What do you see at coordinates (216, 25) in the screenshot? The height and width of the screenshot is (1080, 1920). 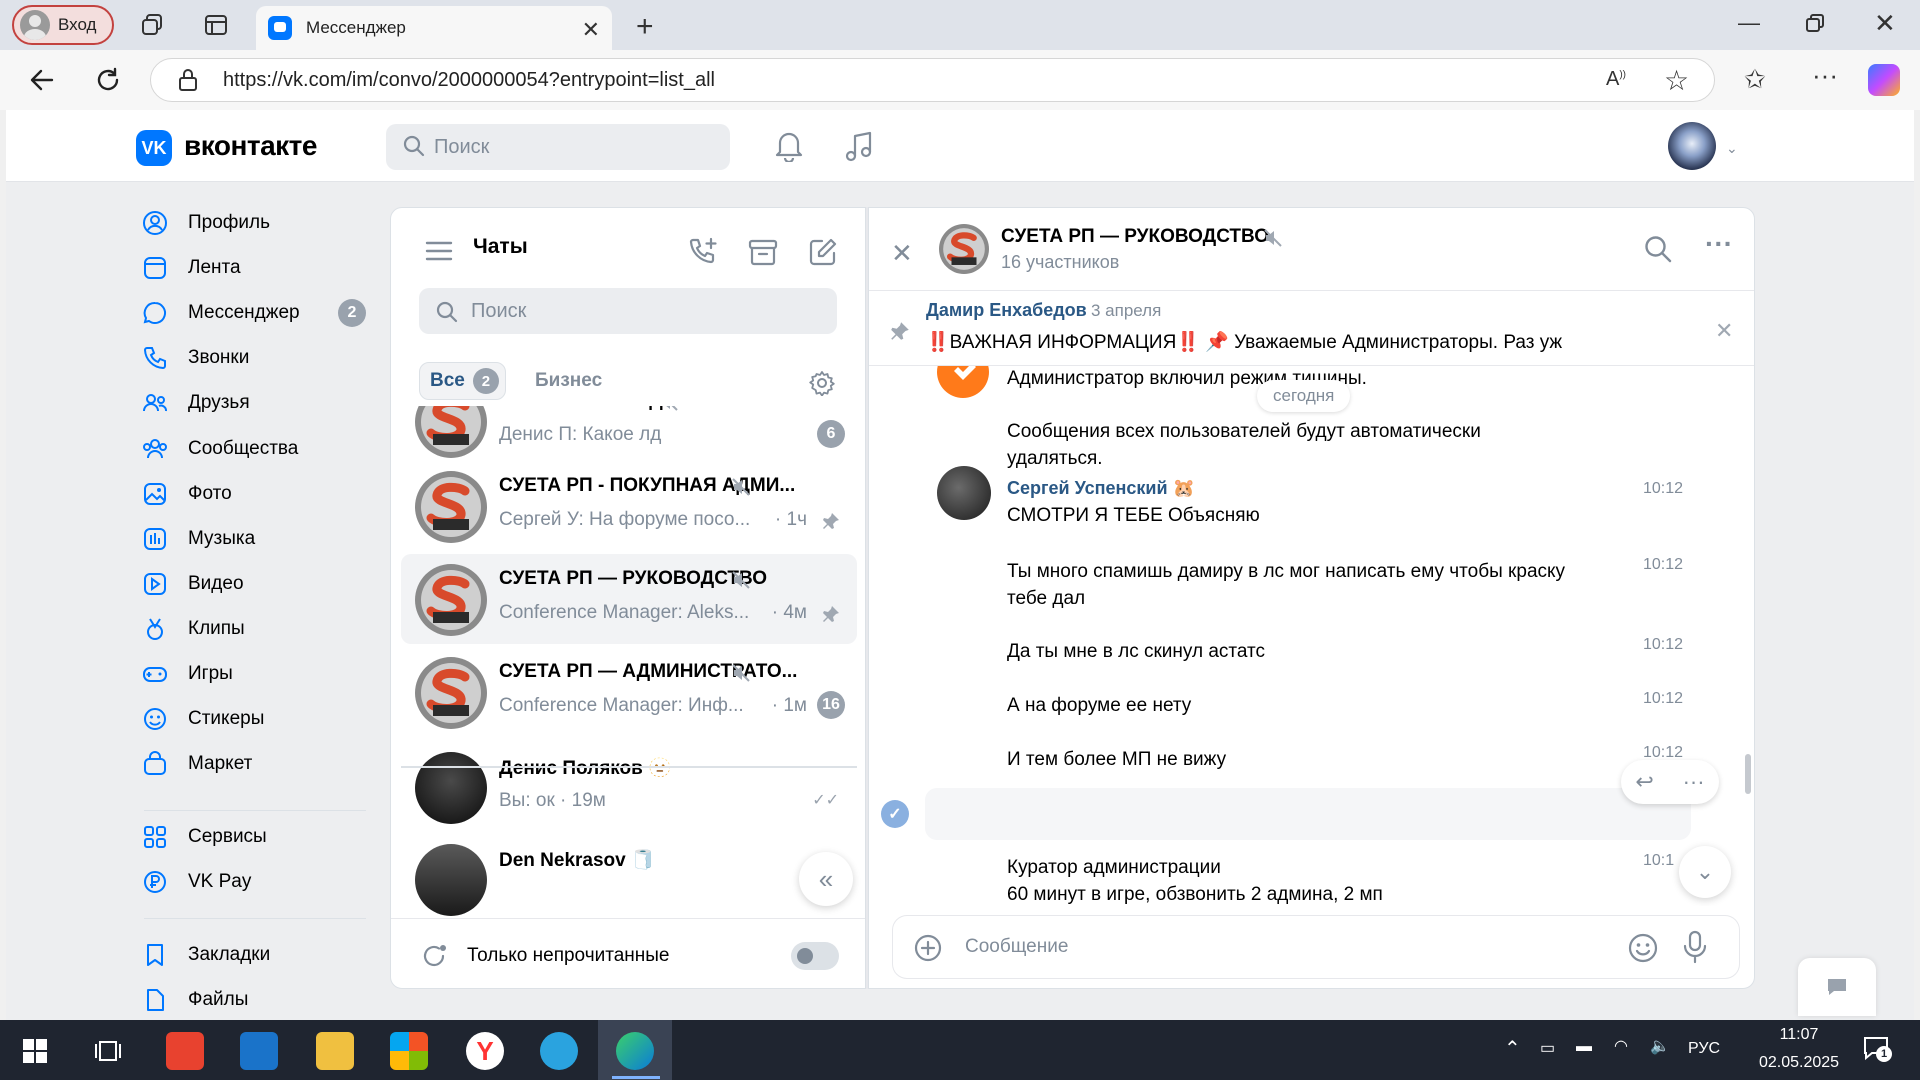 I see `vertical-tabs-icon` at bounding box center [216, 25].